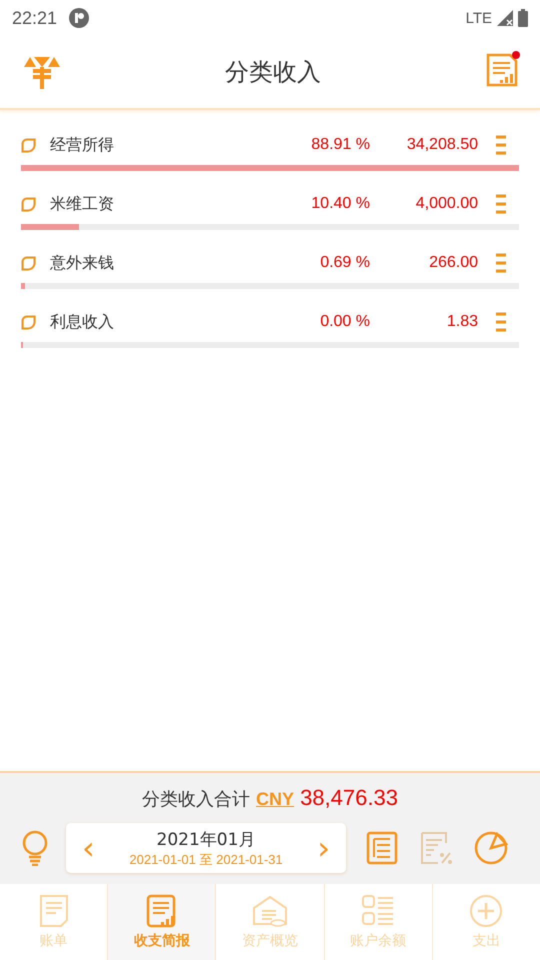 Image resolution: width=540 pixels, height=960 pixels. Describe the element at coordinates (323, 848) in the screenshot. I see `next-month-button: ›` at that location.